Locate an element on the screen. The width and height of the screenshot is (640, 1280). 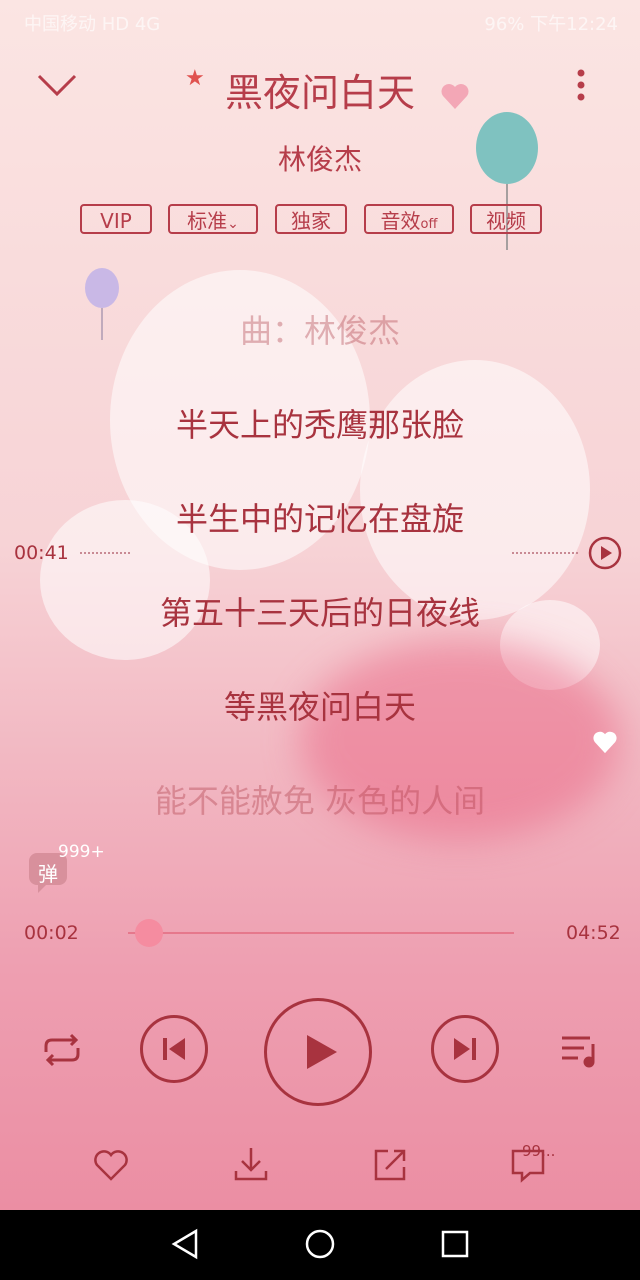
sound-effect-button: 音效off is located at coordinates (409, 219).